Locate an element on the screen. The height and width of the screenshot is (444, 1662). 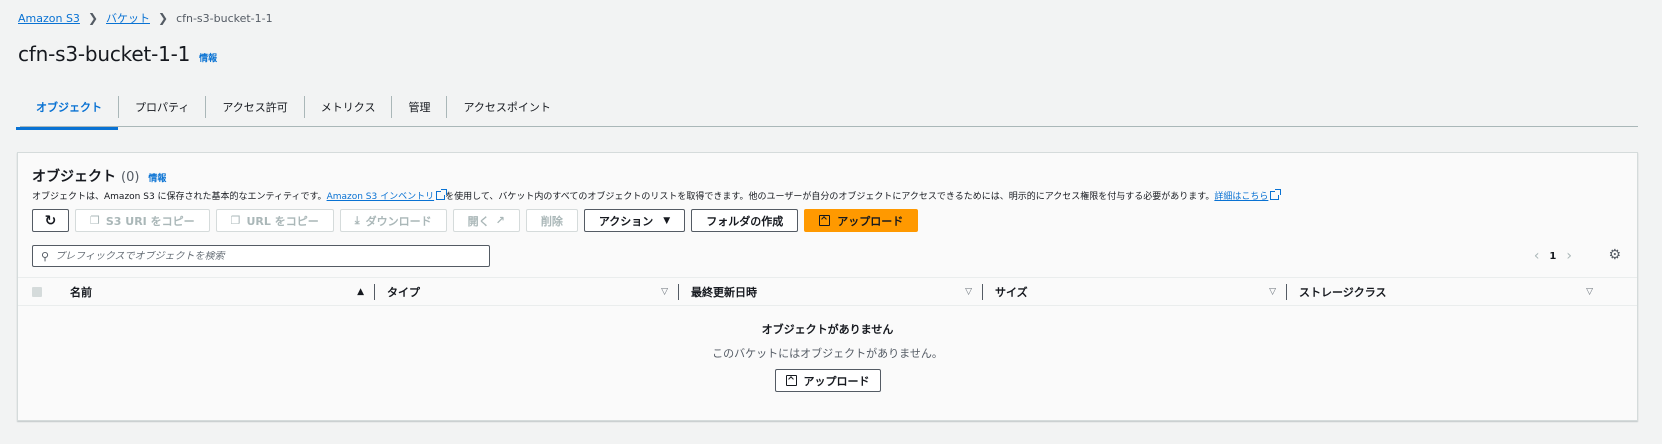
sort-group: ▲ is located at coordinates (366, 291).